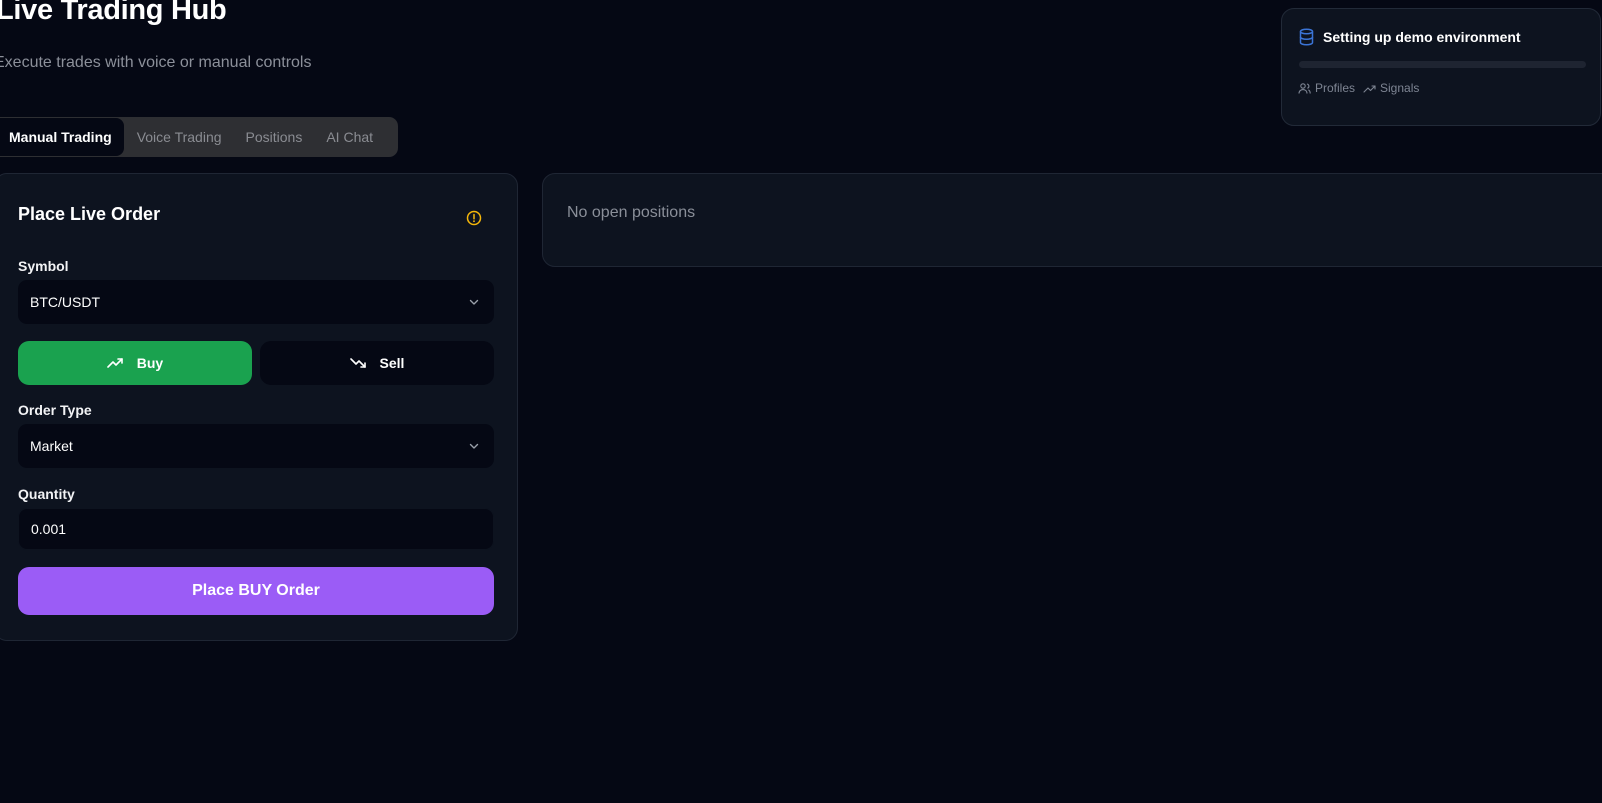 This screenshot has width=1602, height=803. What do you see at coordinates (89, 214) in the screenshot?
I see `card-title: Place Live Order` at bounding box center [89, 214].